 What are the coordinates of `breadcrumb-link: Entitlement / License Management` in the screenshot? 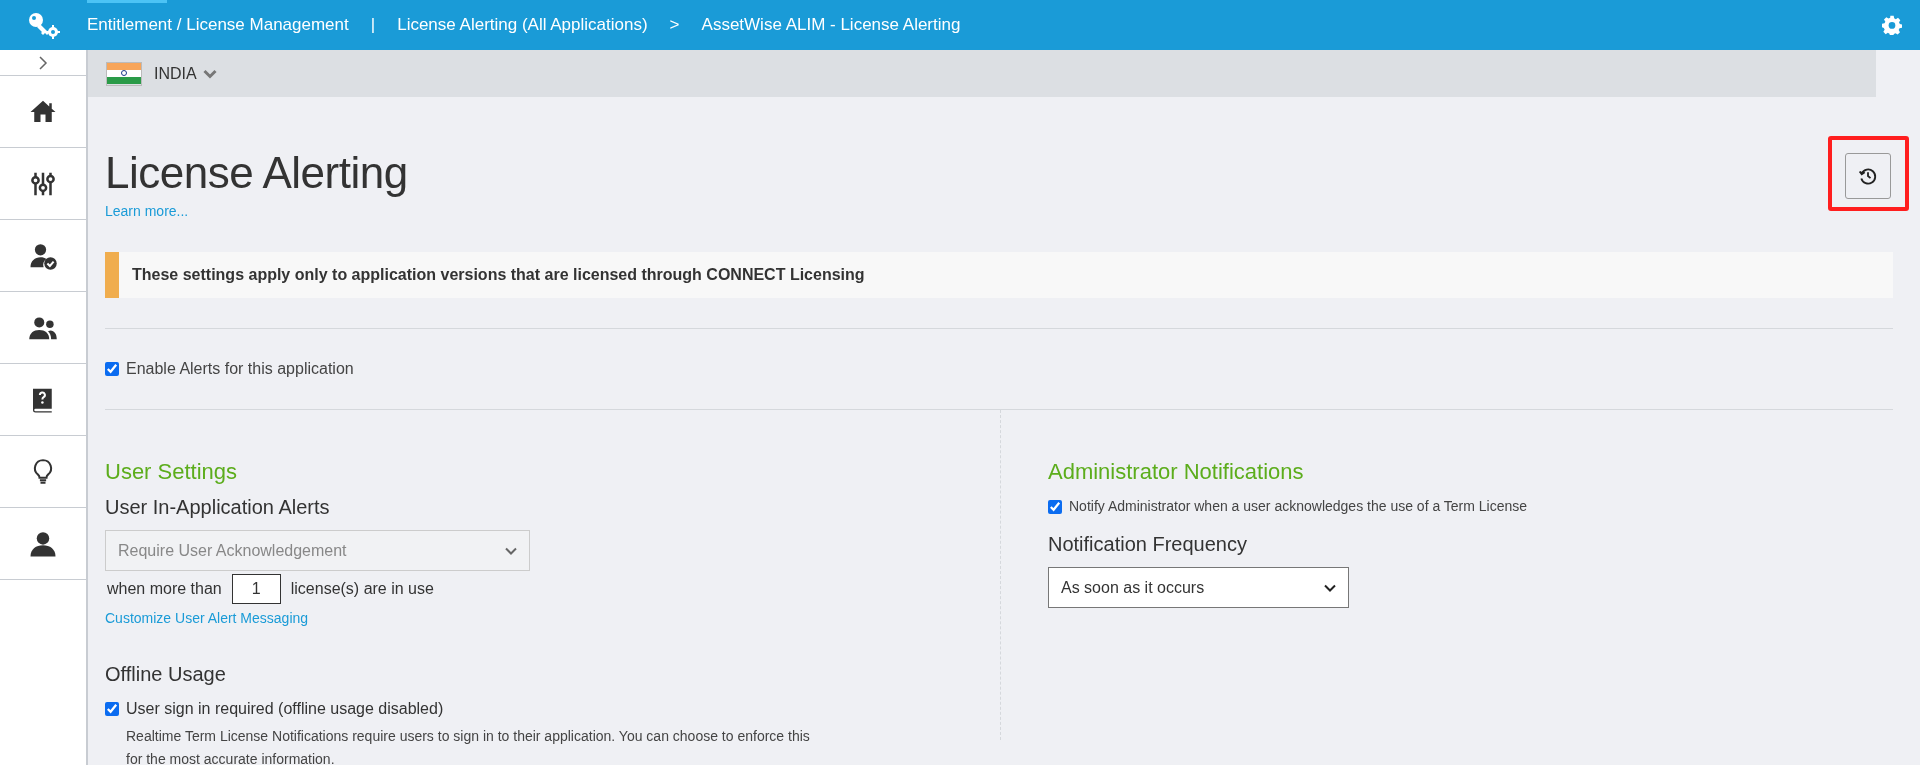 It's located at (218, 25).